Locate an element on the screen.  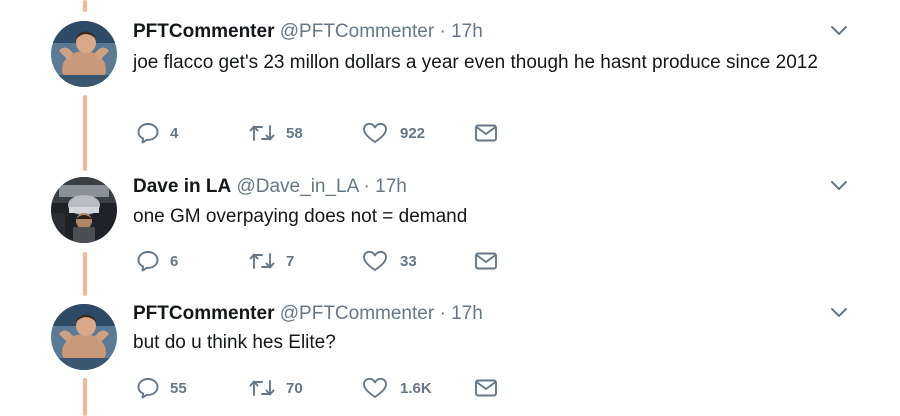
action-bar: 6 7 33 is located at coordinates (326, 261).